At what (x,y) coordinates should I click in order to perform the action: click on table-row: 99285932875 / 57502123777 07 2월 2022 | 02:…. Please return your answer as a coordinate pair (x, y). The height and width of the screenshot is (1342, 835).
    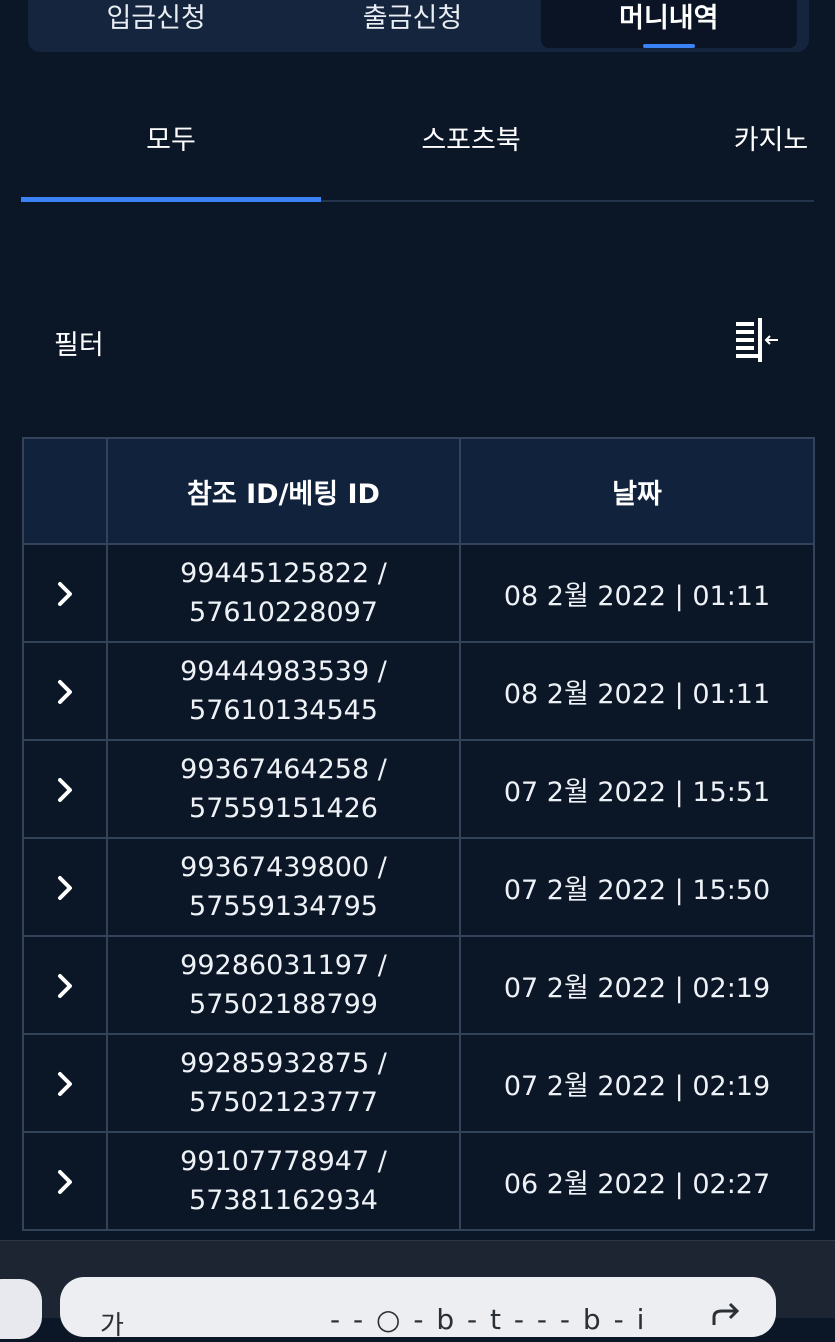
    Looking at the image, I should click on (418, 1083).